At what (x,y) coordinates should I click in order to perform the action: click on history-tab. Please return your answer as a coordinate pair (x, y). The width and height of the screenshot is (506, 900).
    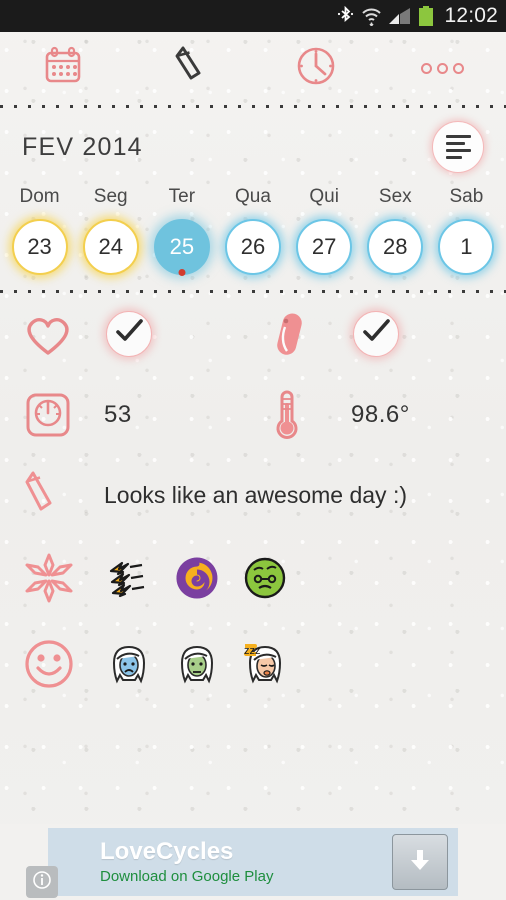
    Looking at the image, I should click on (316, 68).